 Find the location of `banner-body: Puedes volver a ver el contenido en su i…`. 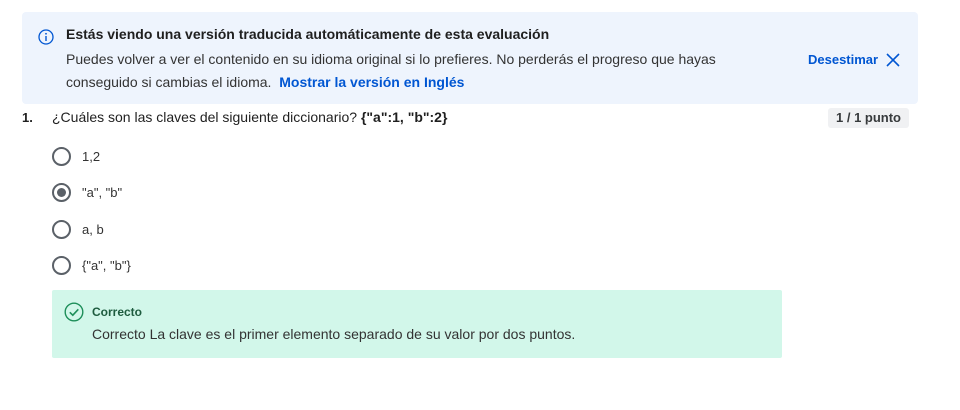

banner-body: Puedes volver a ver el contenido en su i… is located at coordinates (426, 71).